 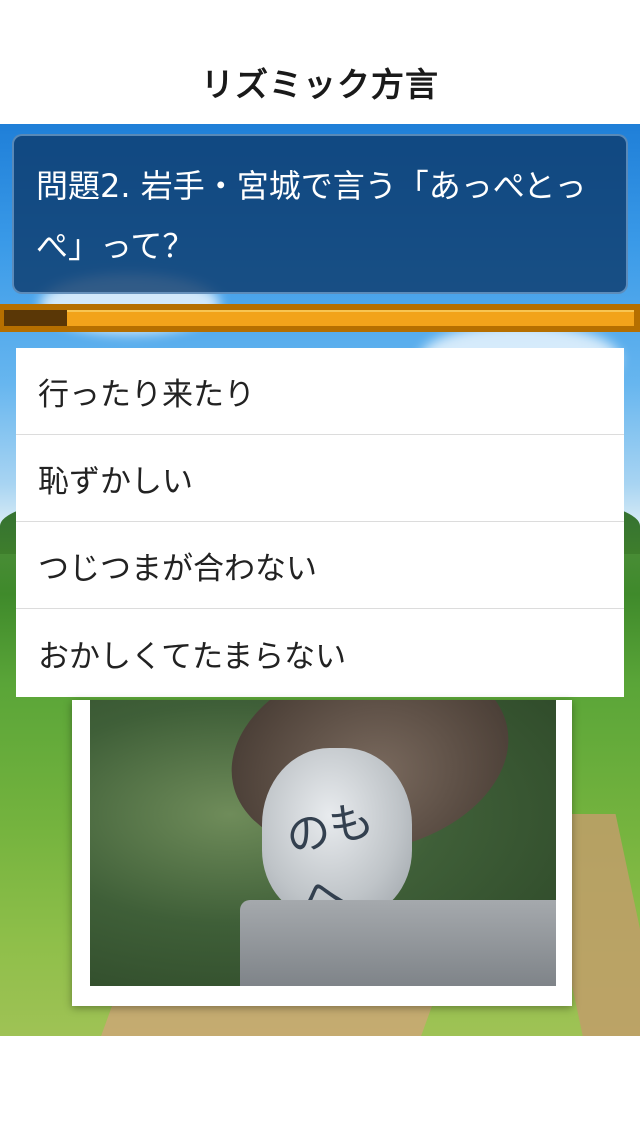 What do you see at coordinates (337, 837) in the screenshot?
I see `scarecrow-head: のもへ` at bounding box center [337, 837].